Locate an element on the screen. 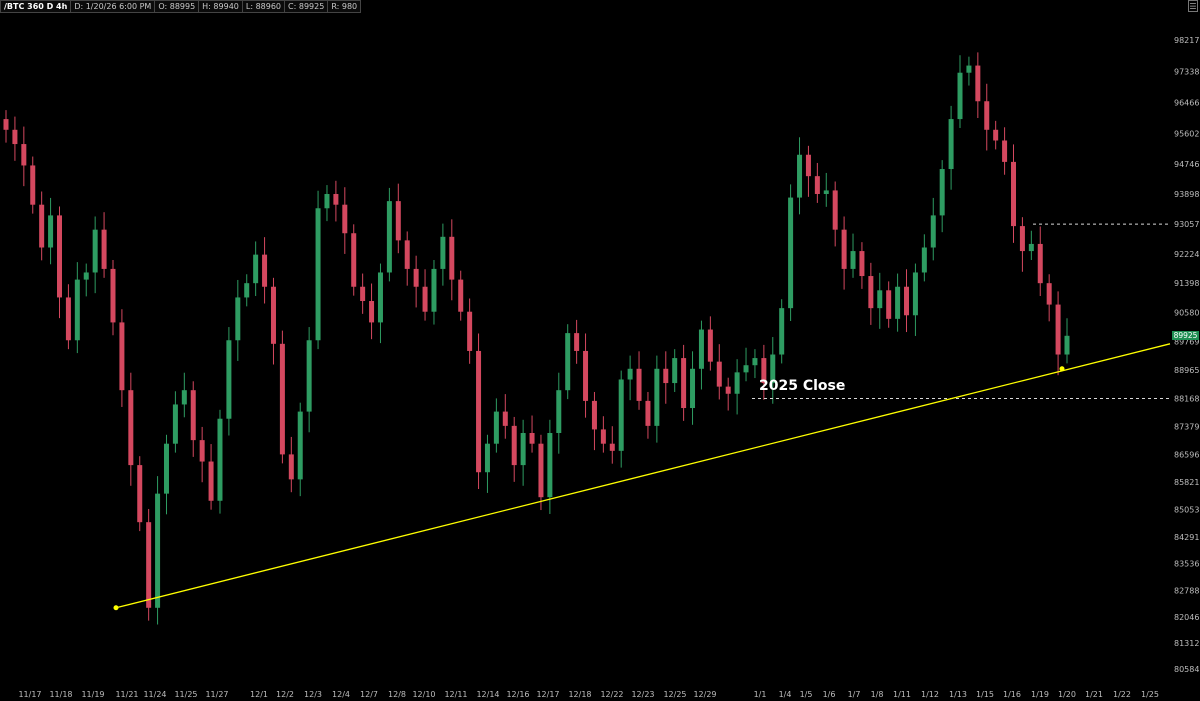 The width and height of the screenshot is (1200, 701). x-tick-label: 1/19 is located at coordinates (1040, 694).